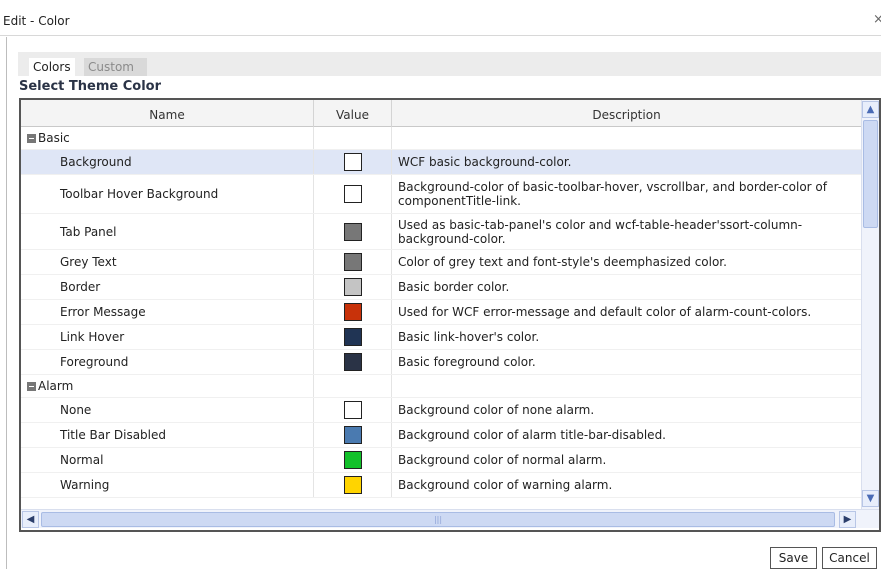 This screenshot has height=569, width=881. Describe the element at coordinates (441, 138) in the screenshot. I see `group-row-basic: Basic` at that location.